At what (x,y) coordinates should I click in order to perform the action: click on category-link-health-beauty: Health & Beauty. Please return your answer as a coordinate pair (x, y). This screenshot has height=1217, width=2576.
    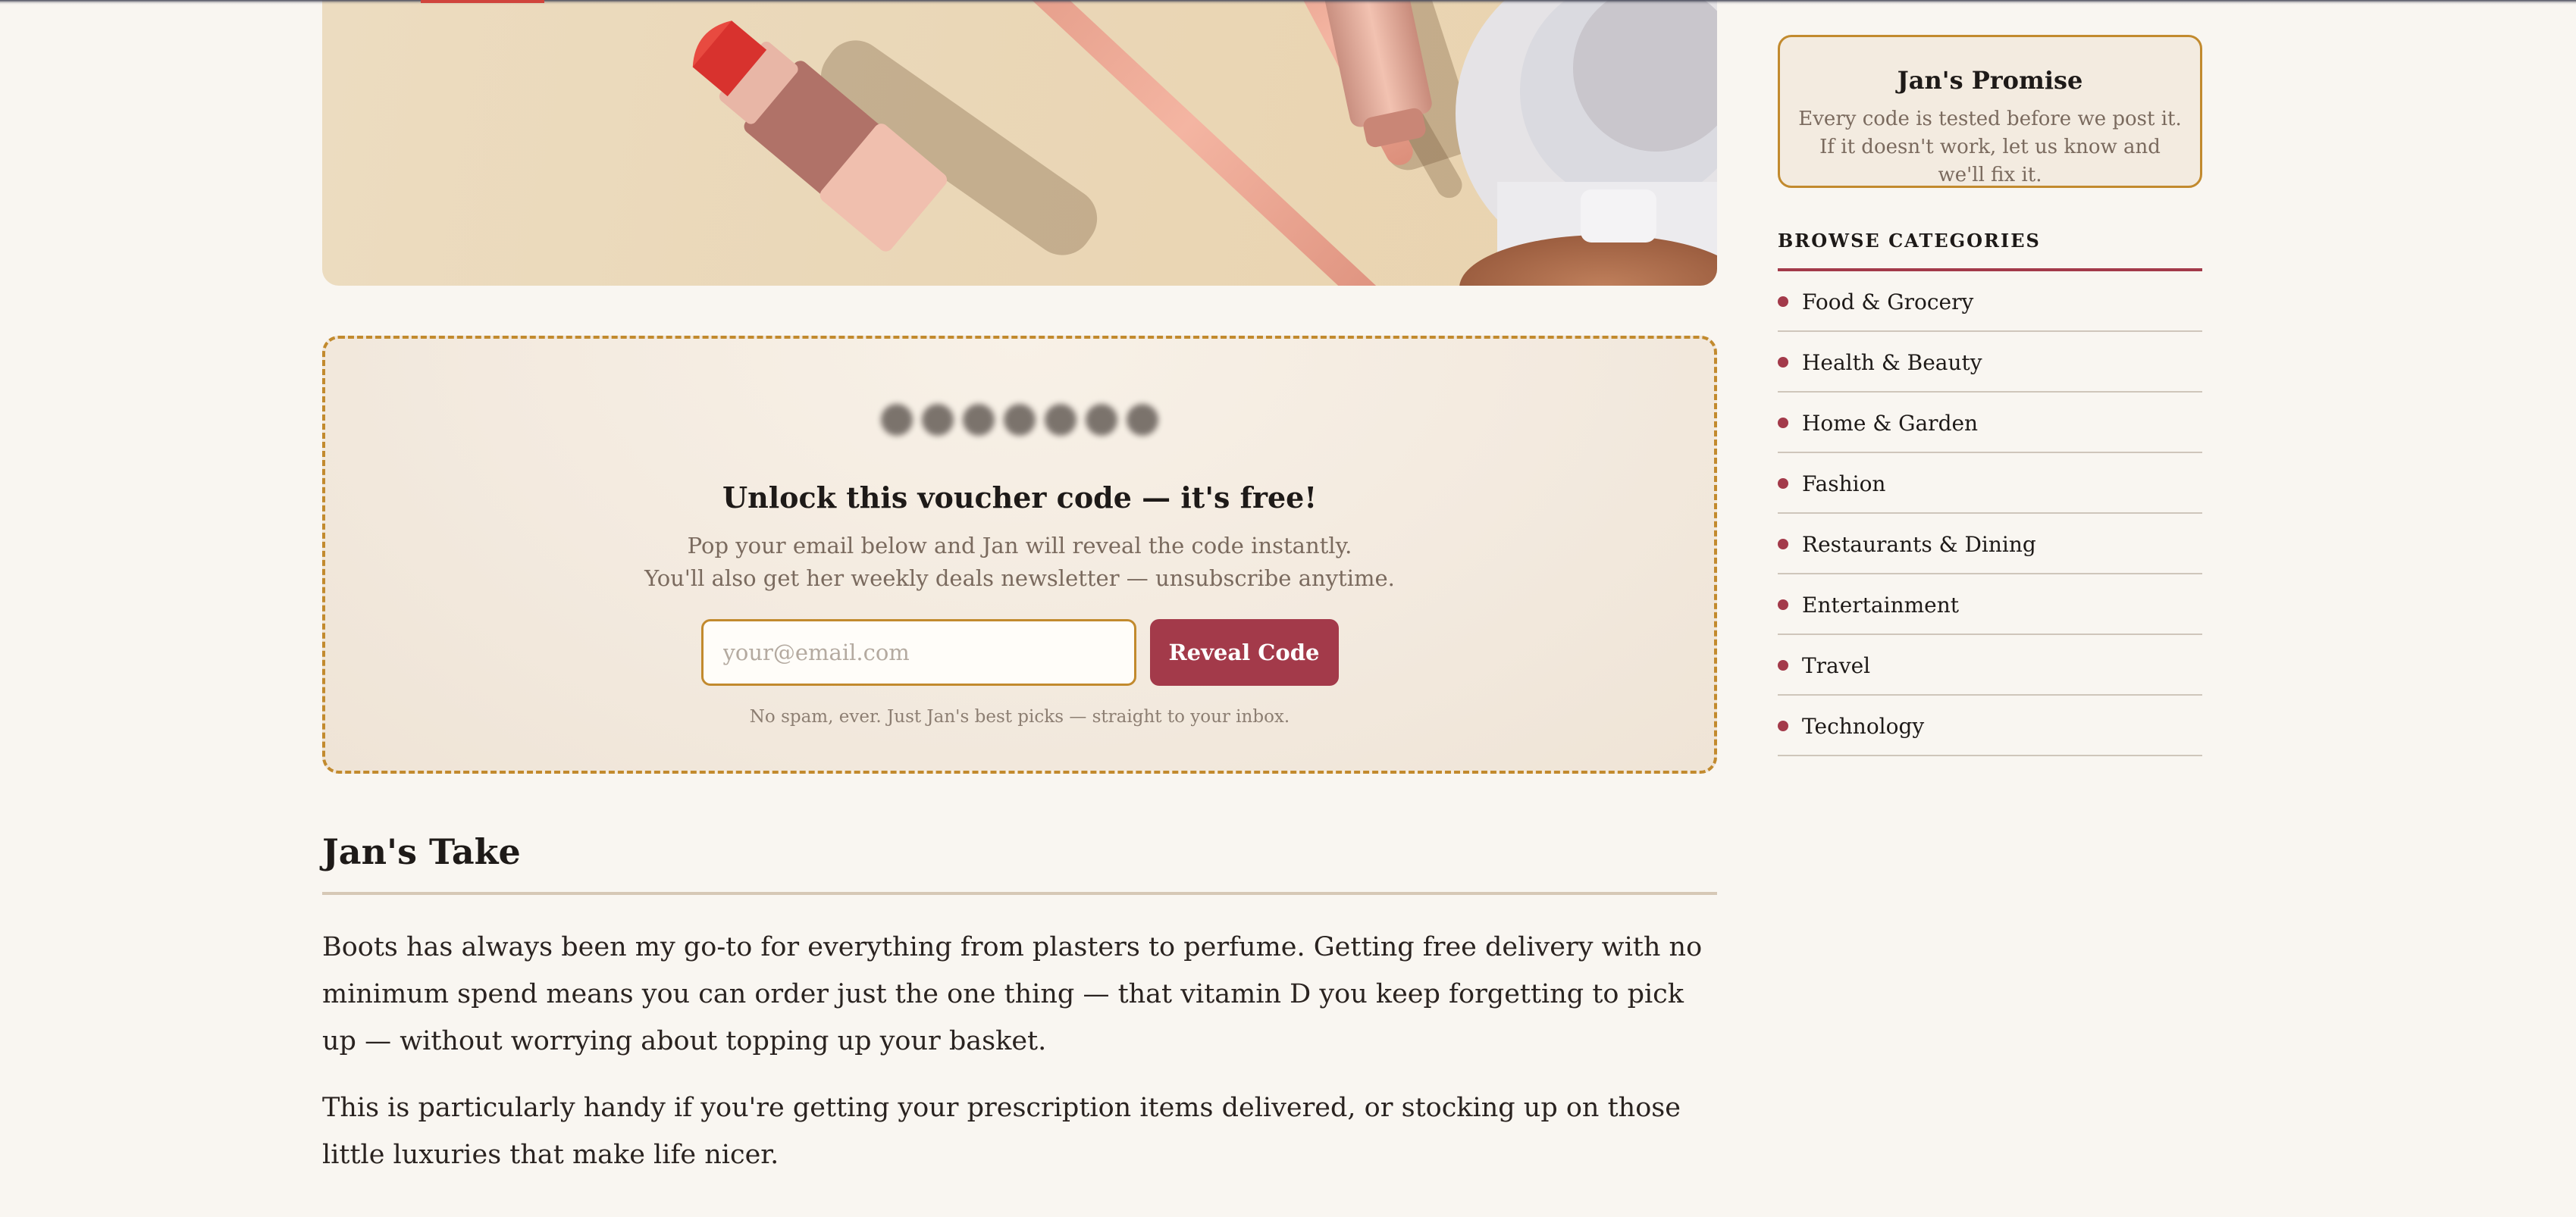
    Looking at the image, I should click on (1990, 362).